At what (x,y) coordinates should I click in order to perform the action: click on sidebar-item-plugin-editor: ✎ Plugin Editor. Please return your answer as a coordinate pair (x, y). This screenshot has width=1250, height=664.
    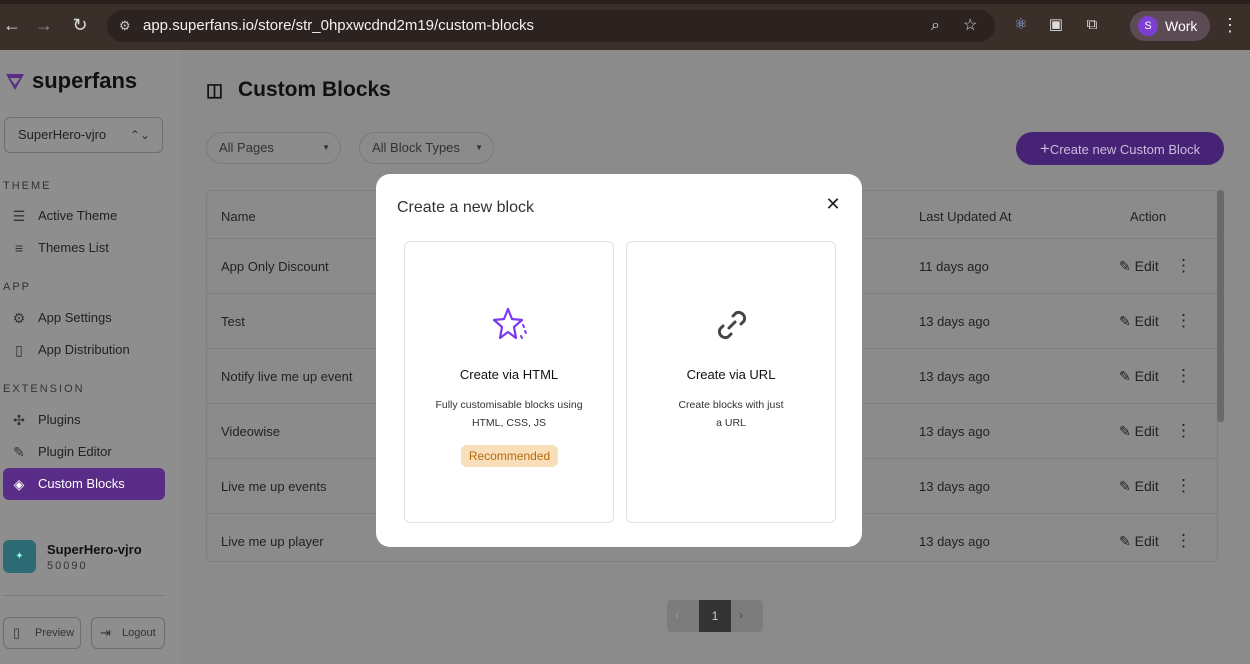
    Looking at the image, I should click on (84, 452).